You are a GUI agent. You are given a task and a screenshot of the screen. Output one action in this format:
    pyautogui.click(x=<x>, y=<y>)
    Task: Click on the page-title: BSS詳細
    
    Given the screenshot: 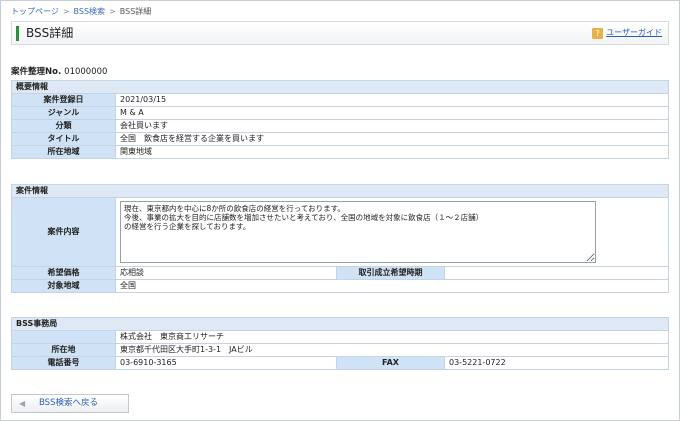 What is the action you would take?
    pyautogui.click(x=50, y=33)
    